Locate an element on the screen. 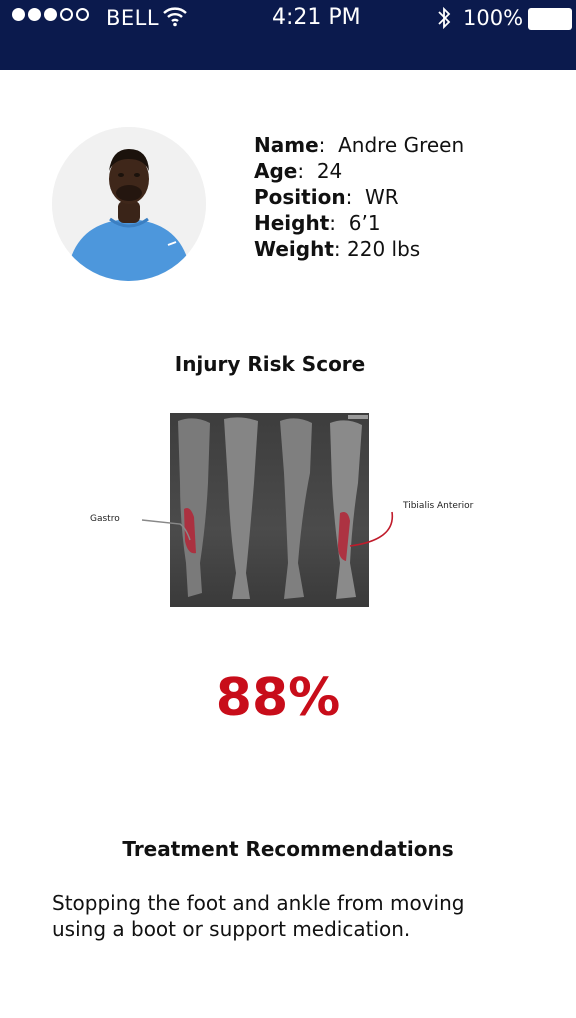  name-label: Name is located at coordinates (286, 145).